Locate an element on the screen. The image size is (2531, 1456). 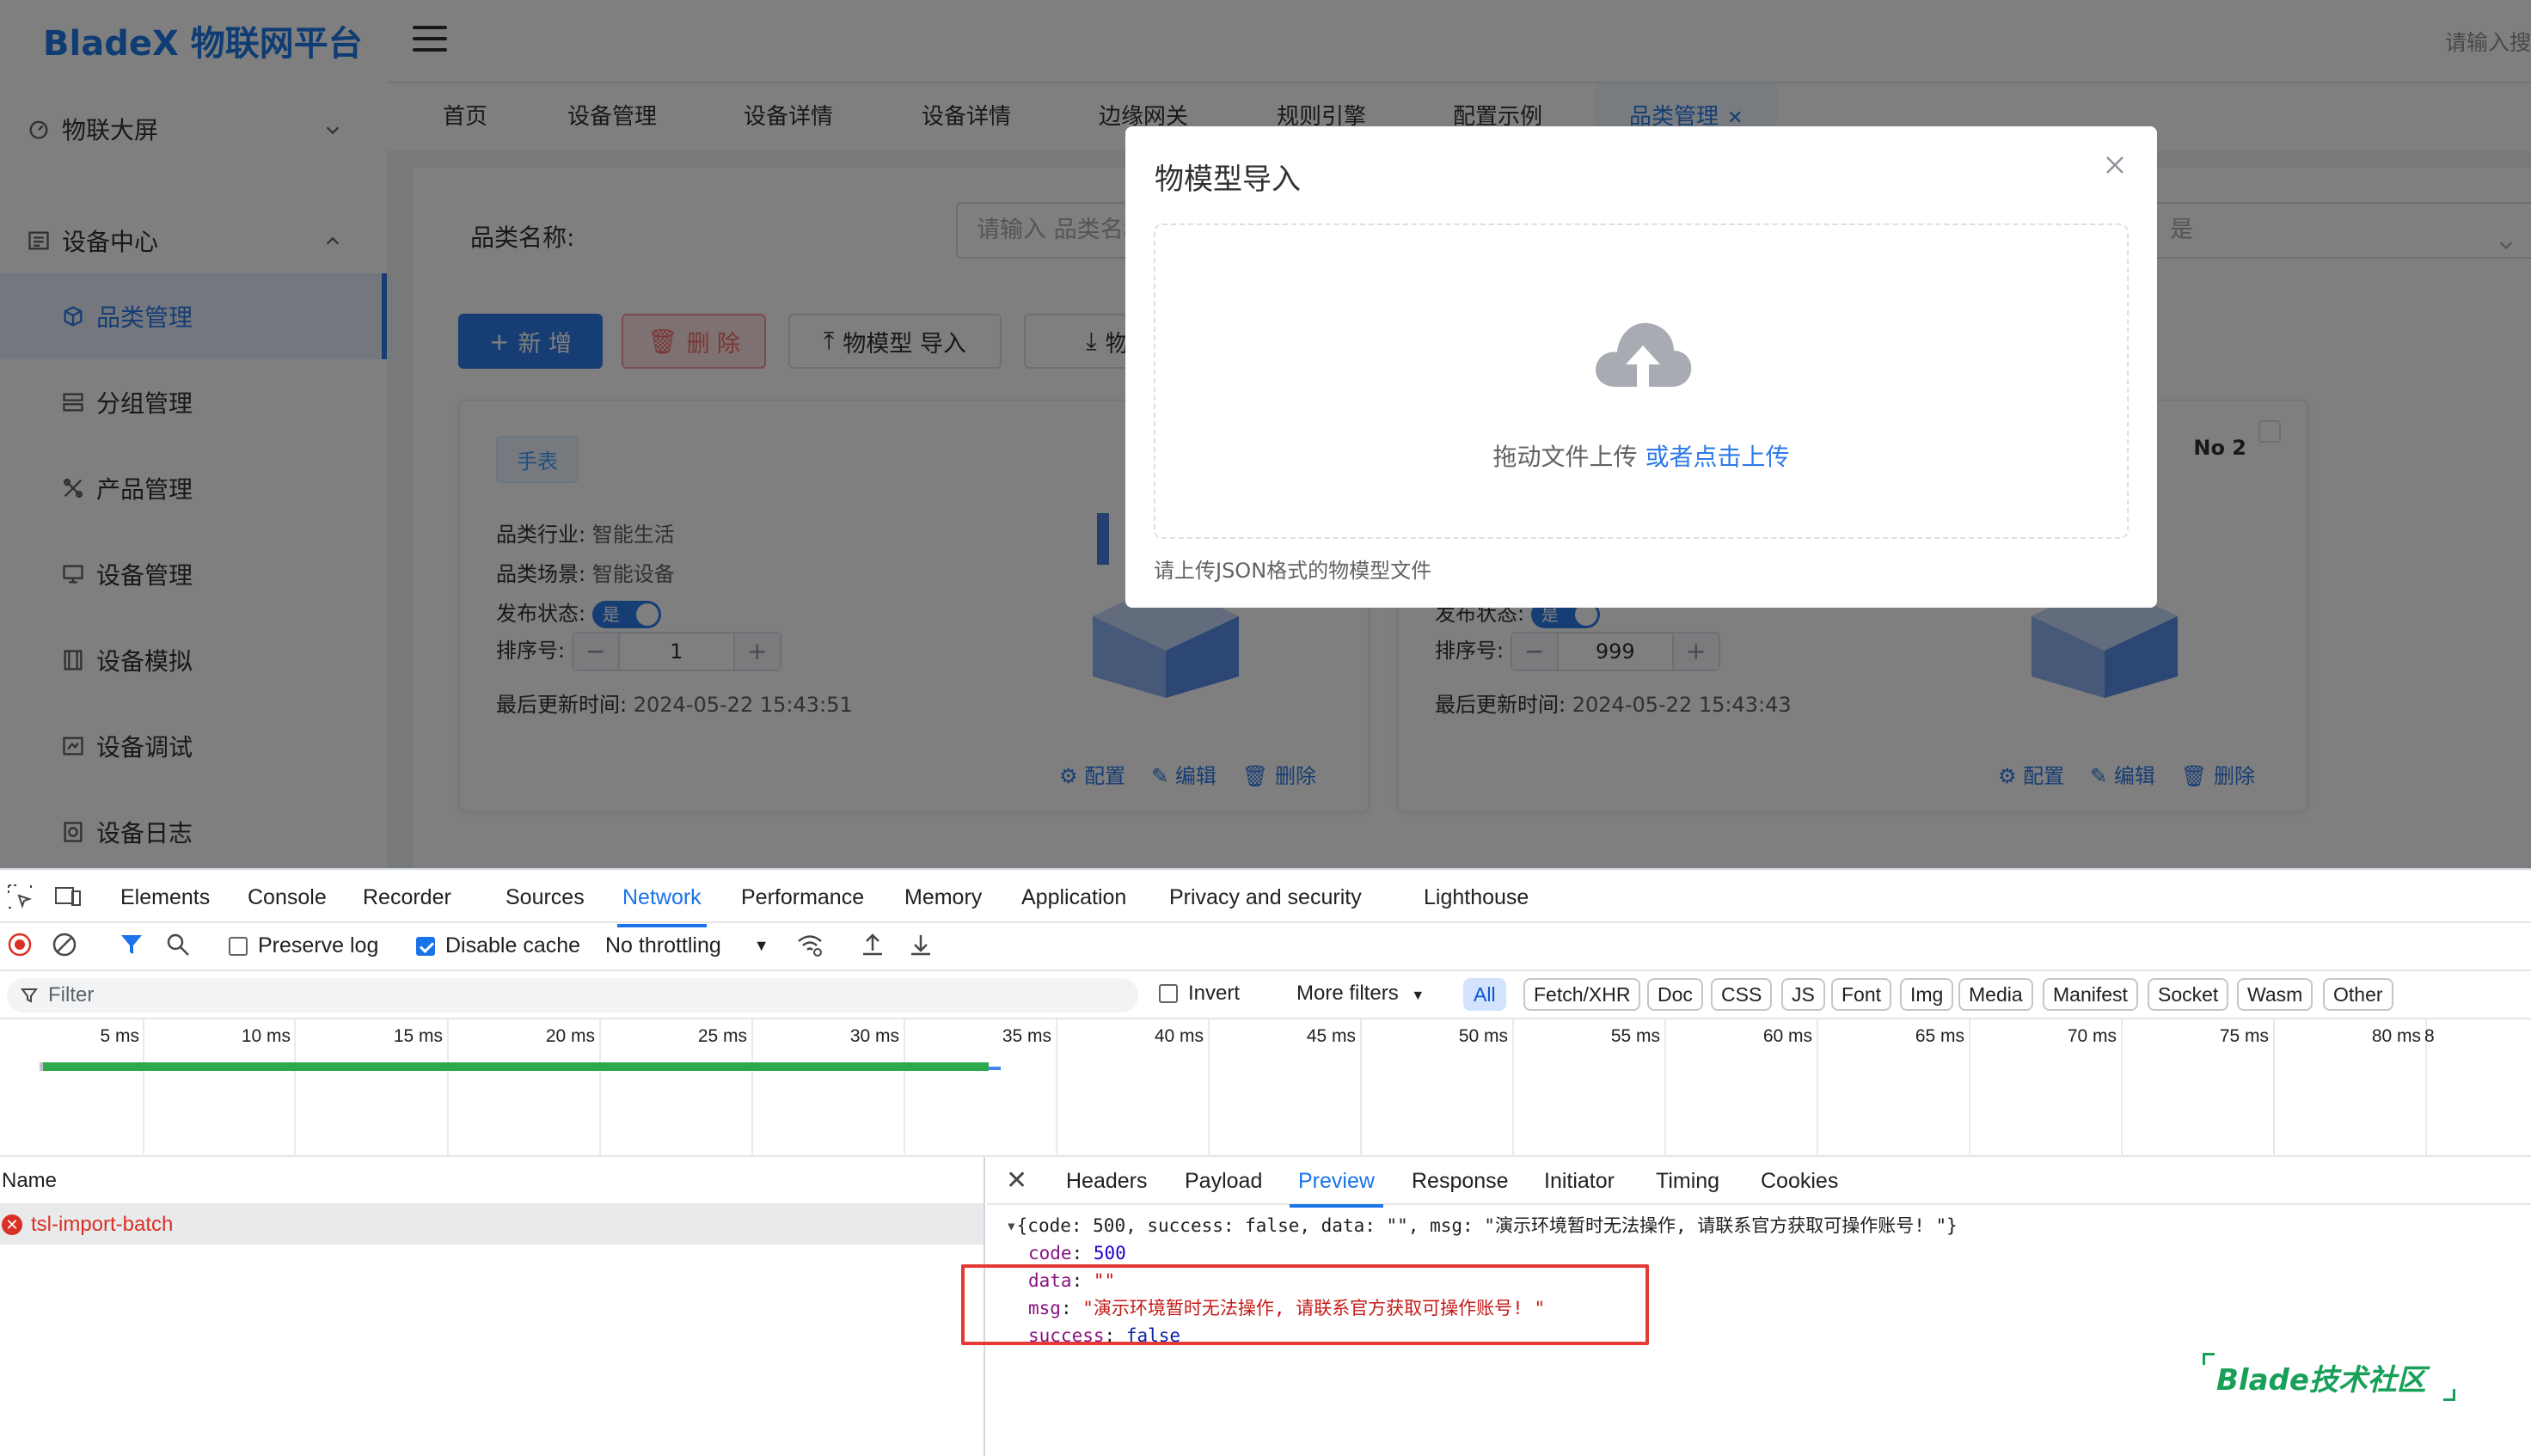
timeline-tick: 40 ms is located at coordinates (1179, 1036).